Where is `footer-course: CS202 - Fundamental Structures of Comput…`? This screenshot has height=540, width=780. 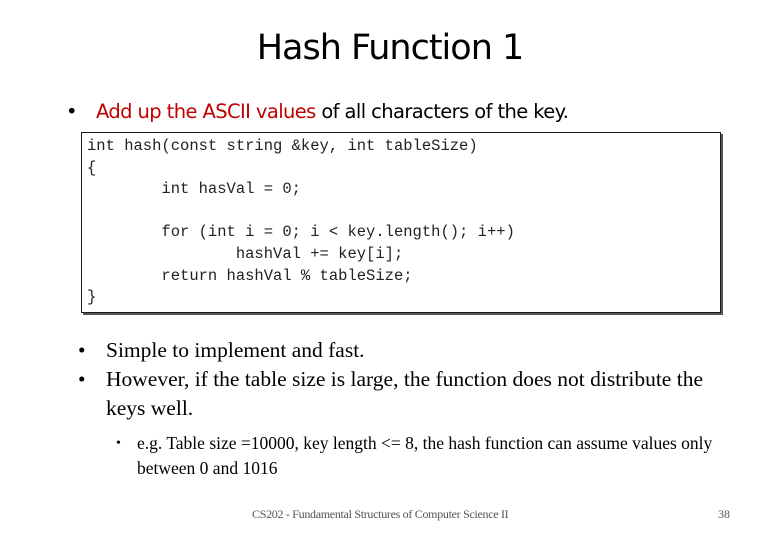
footer-course: CS202 - Fundamental Structures of Comput… is located at coordinates (380, 514).